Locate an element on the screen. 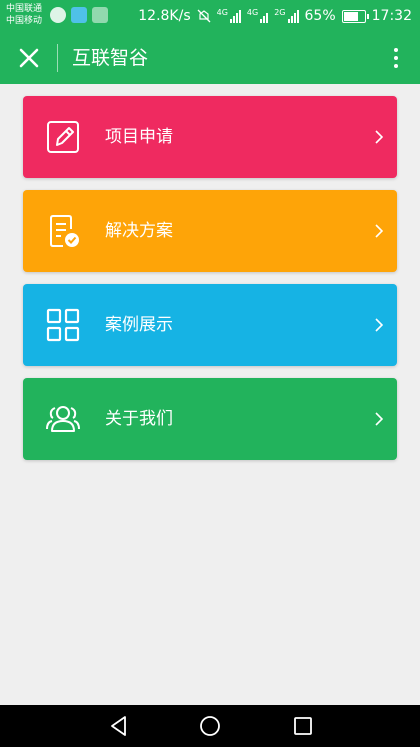 Image resolution: width=420 pixels, height=747 pixels. notification-icons is located at coordinates (79, 15).